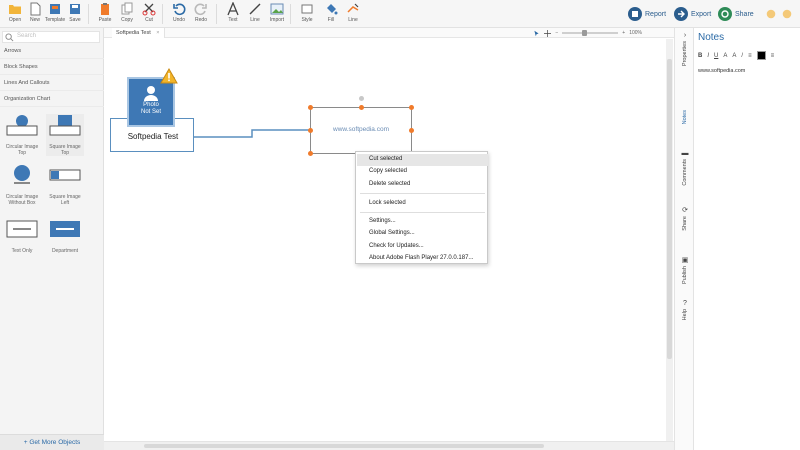 Image resolution: width=800 pixels, height=450 pixels. I want to click on tab-notes: Notes, so click(685, 116).